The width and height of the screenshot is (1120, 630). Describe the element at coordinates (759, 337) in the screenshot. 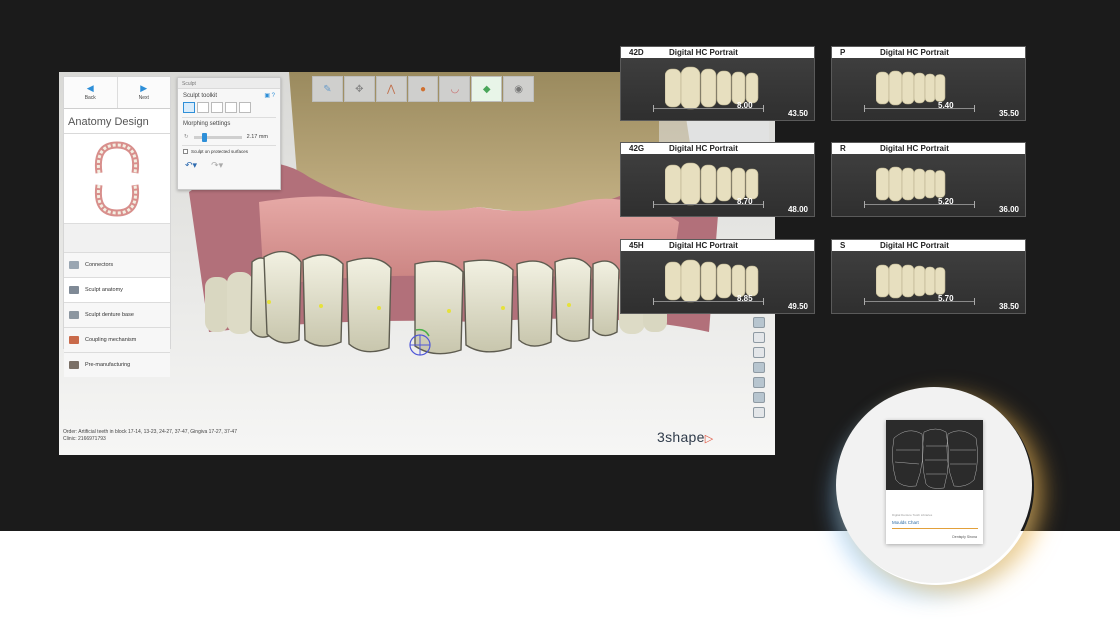

I see `layer-icon` at that location.